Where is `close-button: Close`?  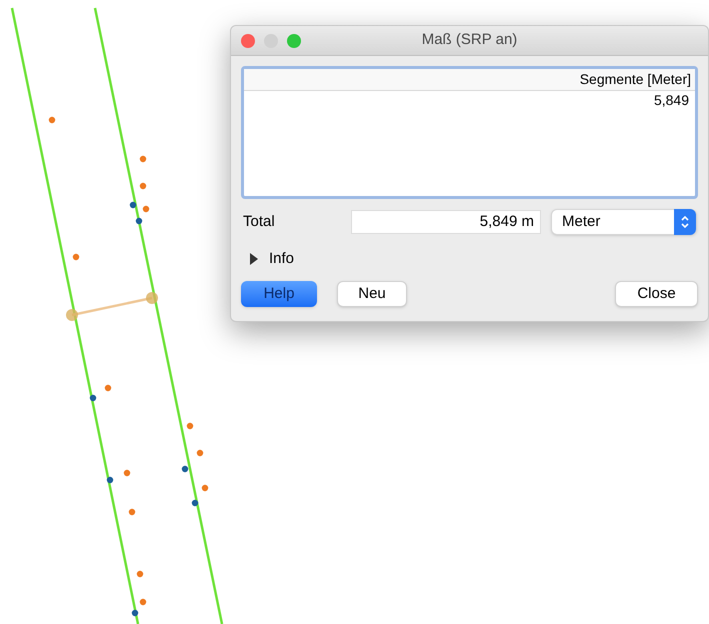
close-button: Close is located at coordinates (656, 294).